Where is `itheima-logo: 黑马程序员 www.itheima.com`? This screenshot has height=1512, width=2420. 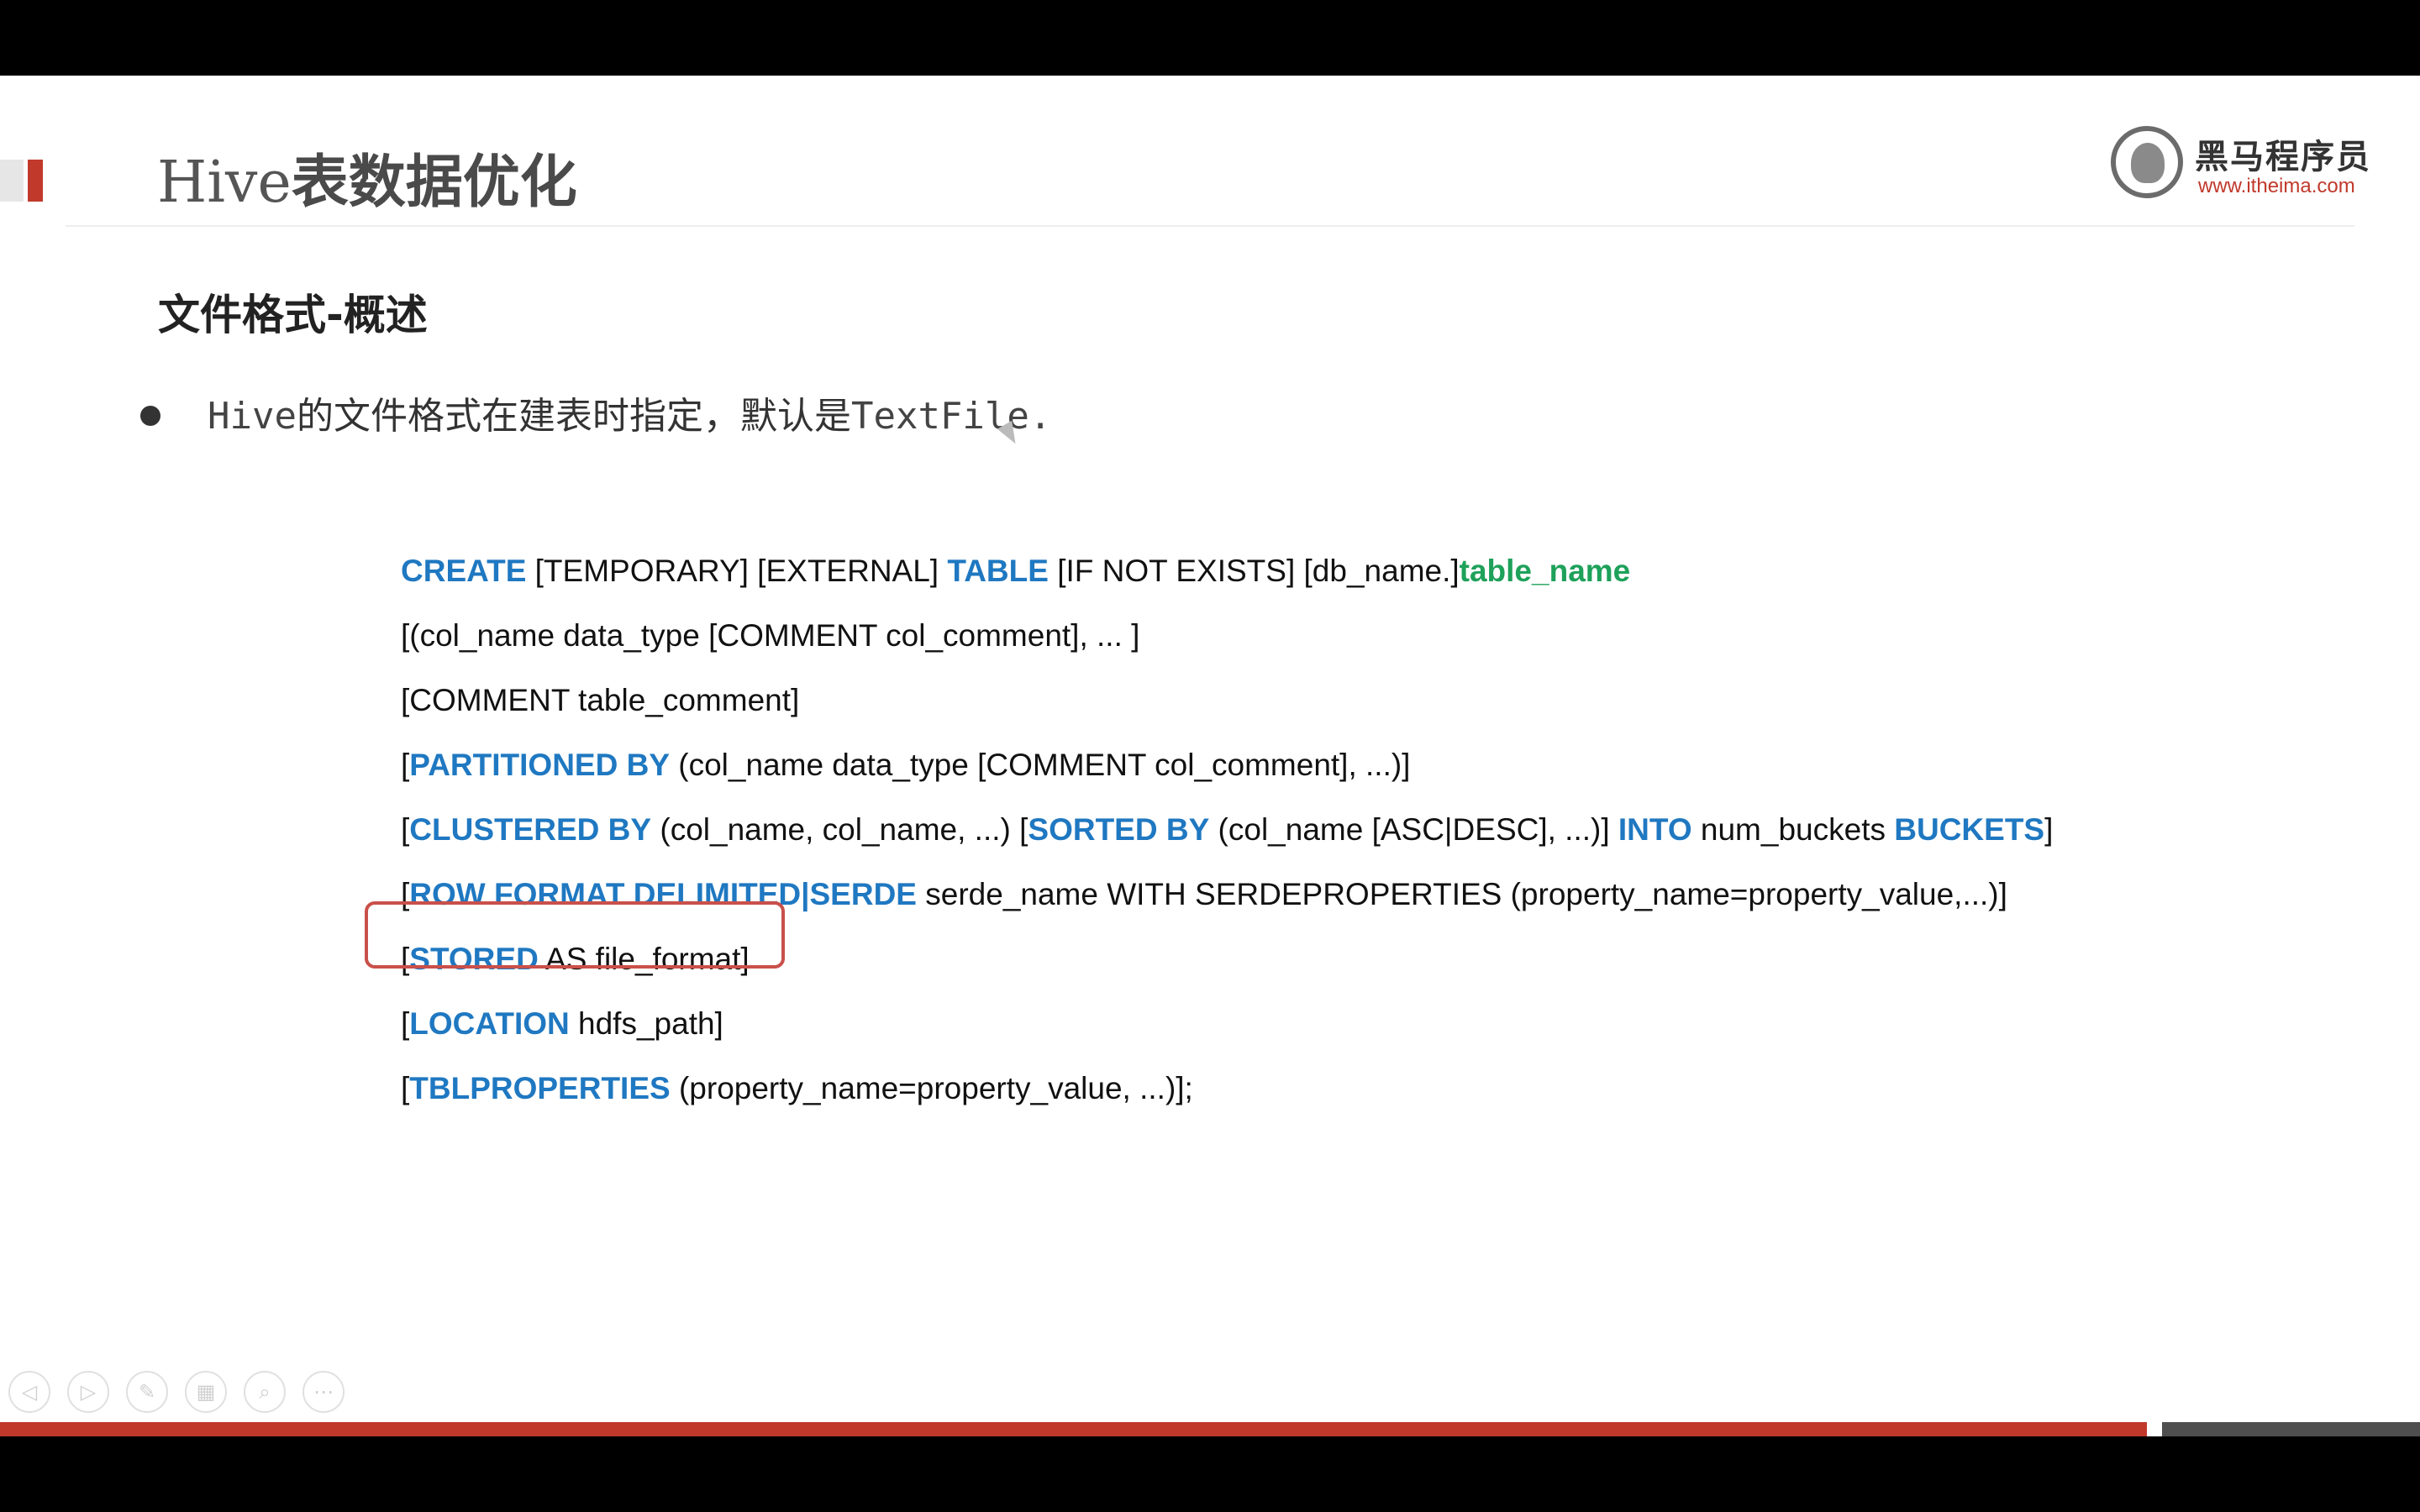
itheima-logo: 黑马程序员 www.itheima.com is located at coordinates (2245, 168).